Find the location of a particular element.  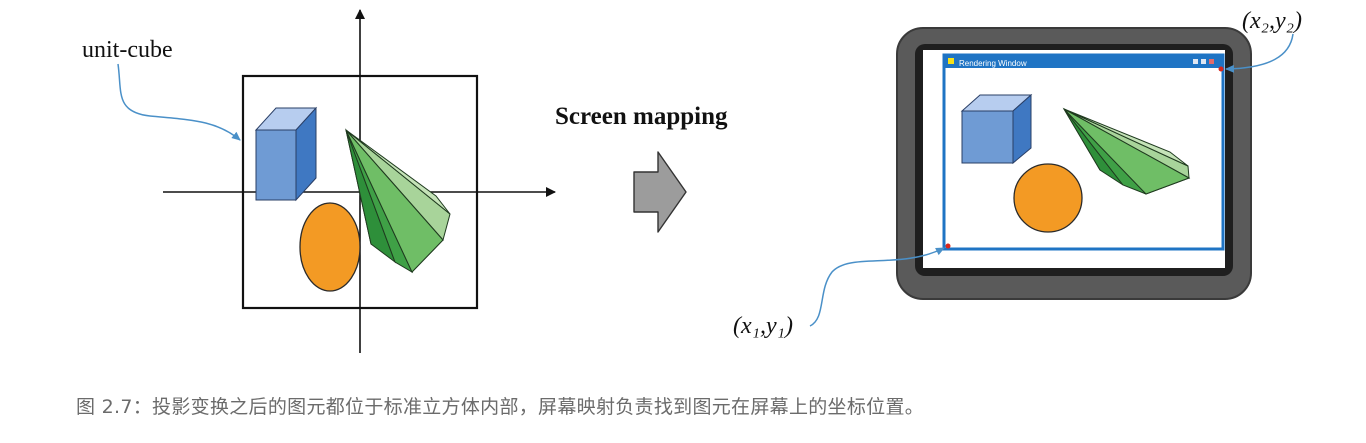

blue-cube is located at coordinates (286, 154).